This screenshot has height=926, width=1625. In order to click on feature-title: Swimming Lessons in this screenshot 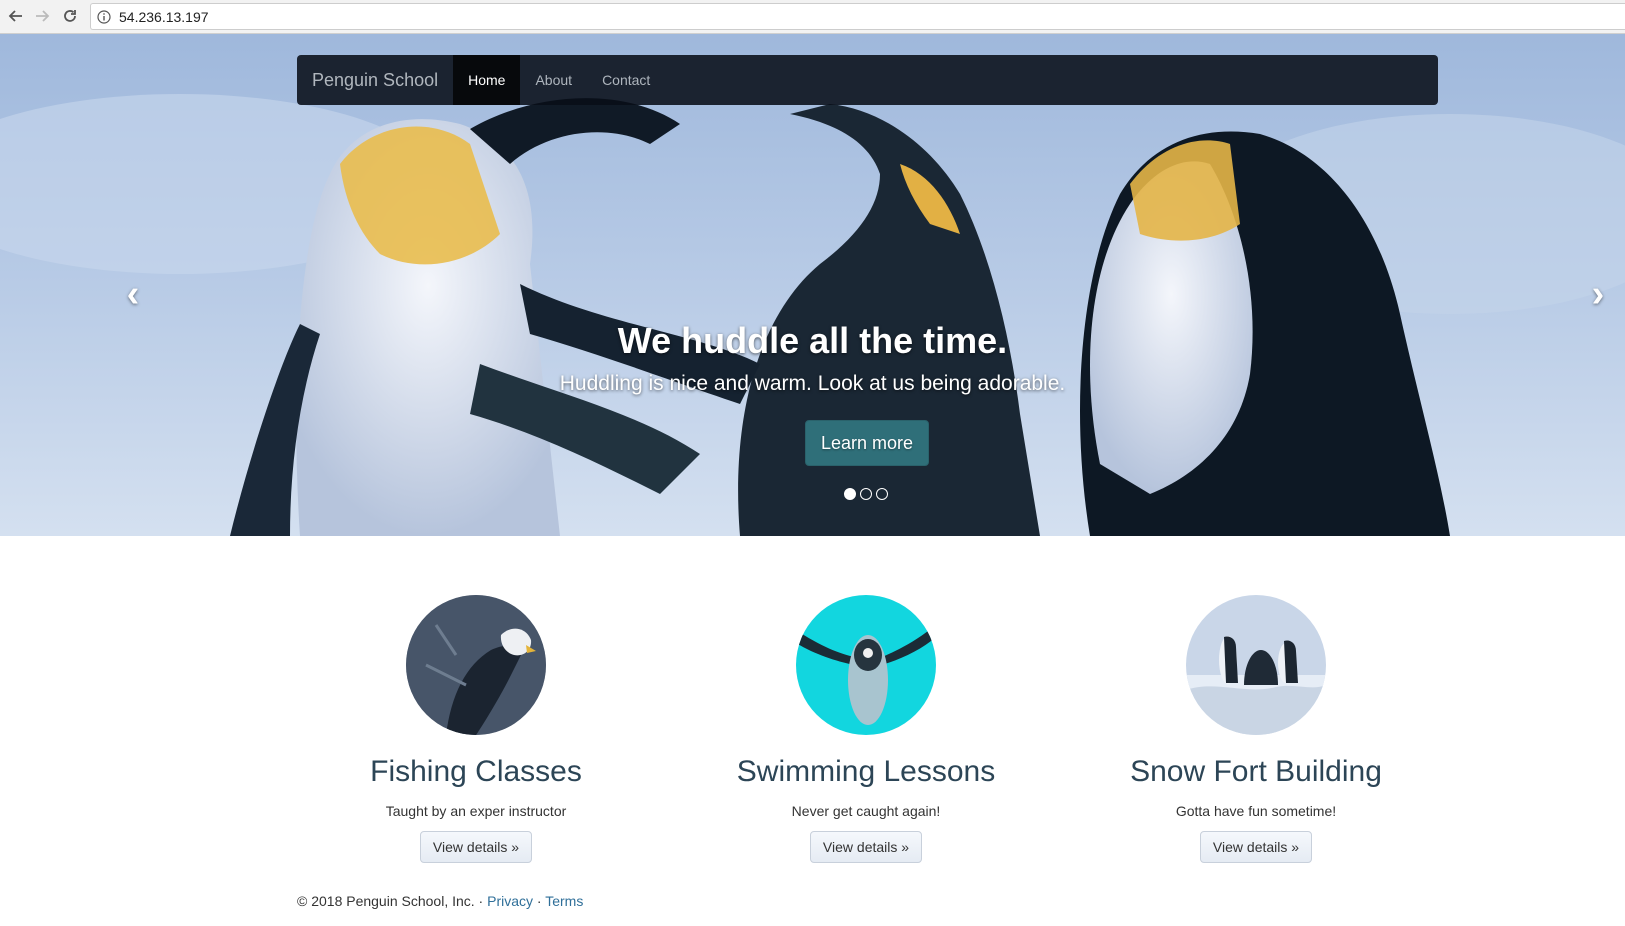, I will do `click(866, 771)`.